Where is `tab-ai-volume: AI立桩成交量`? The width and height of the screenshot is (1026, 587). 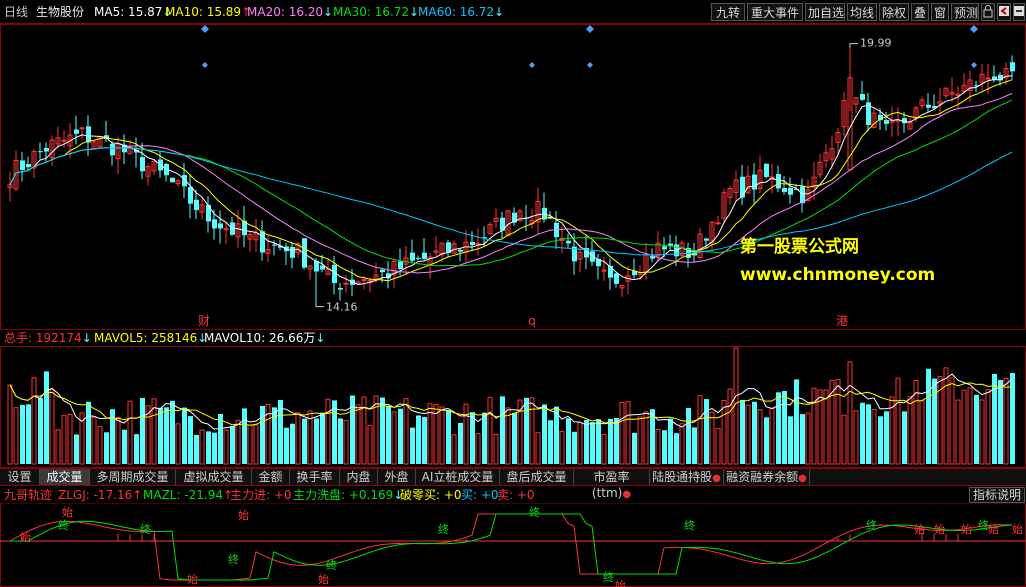
tab-ai-volume: AI立桩成交量 is located at coordinates (458, 477).